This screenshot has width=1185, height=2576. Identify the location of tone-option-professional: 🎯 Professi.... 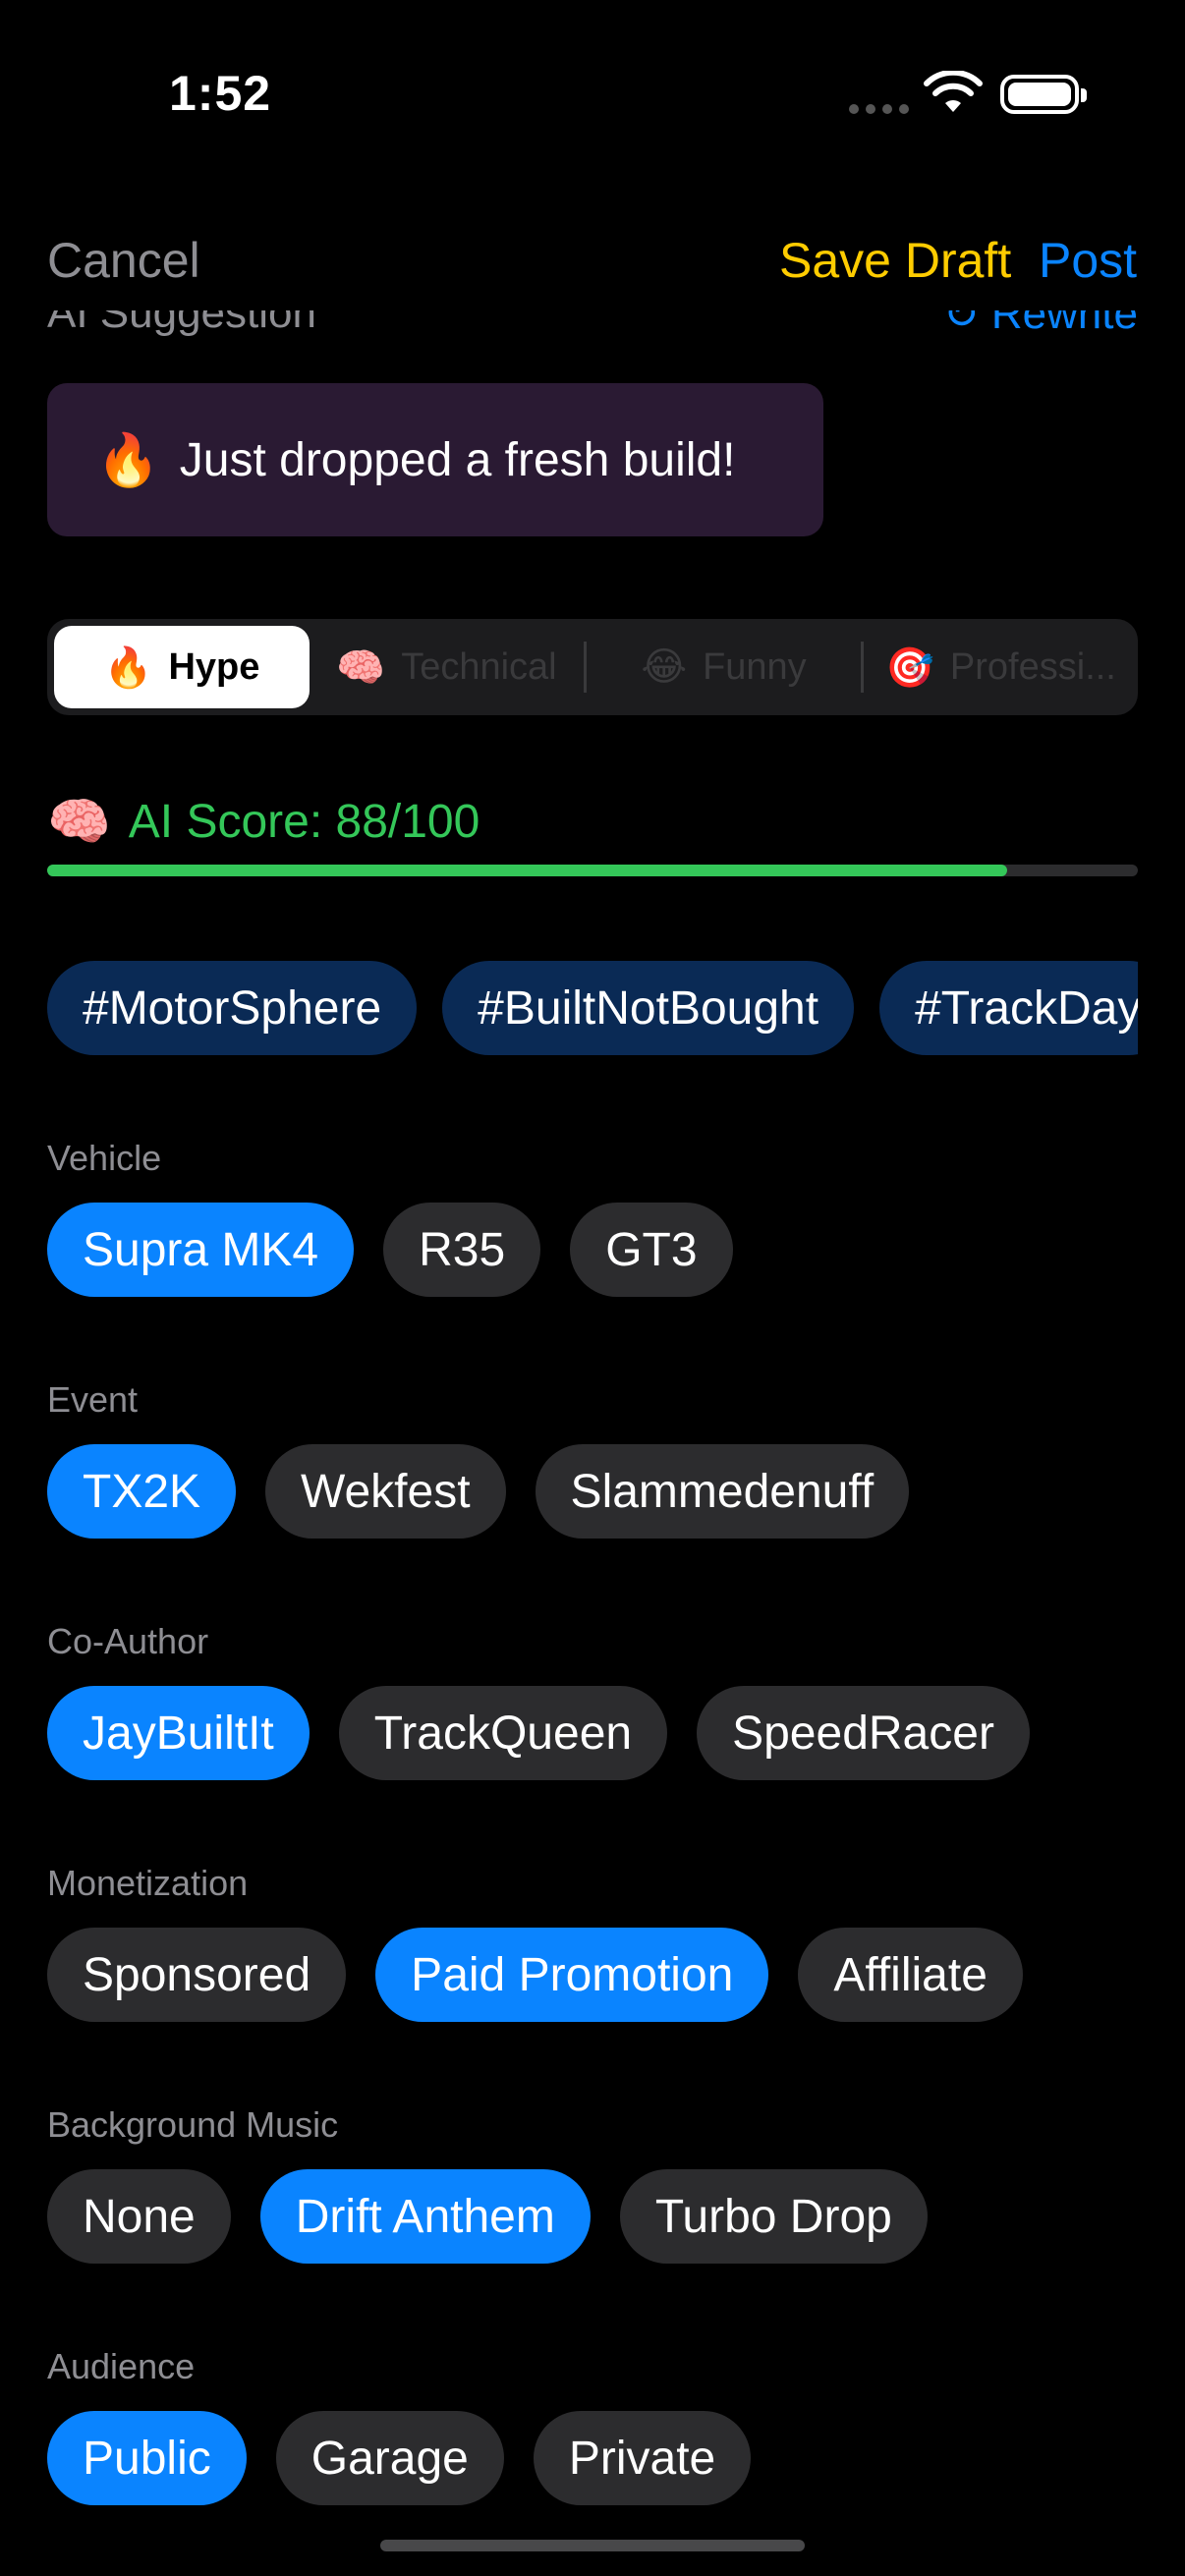
(1001, 667).